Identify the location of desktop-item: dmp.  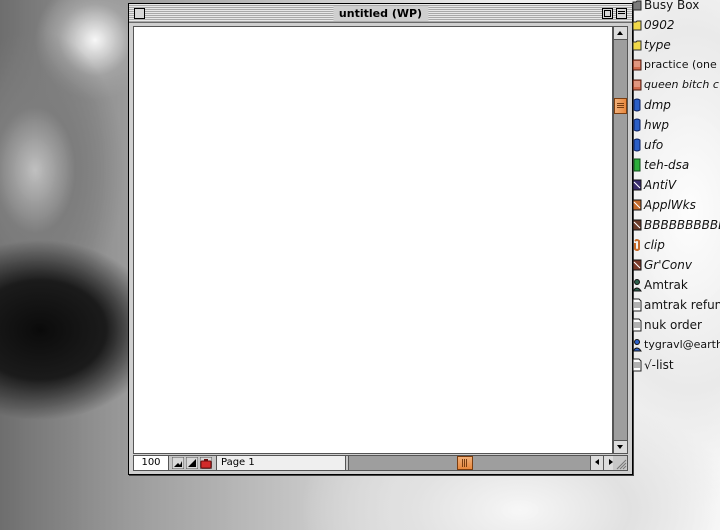
(676, 105).